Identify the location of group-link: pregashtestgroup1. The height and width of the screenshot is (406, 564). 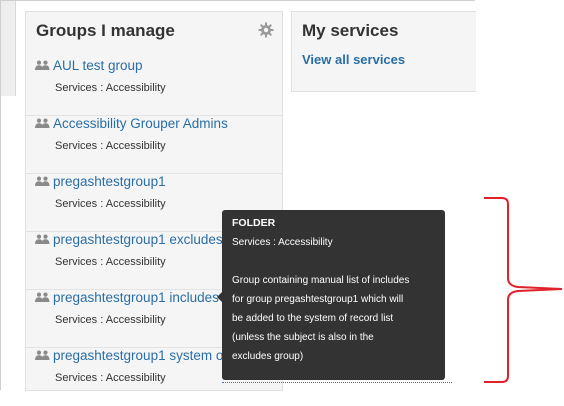
(100, 181).